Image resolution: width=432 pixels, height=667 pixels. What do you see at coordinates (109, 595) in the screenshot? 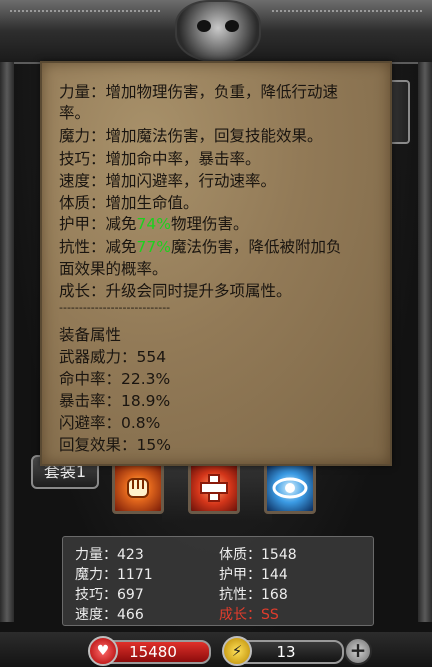
I see `stat-skill: 技巧：697` at bounding box center [109, 595].